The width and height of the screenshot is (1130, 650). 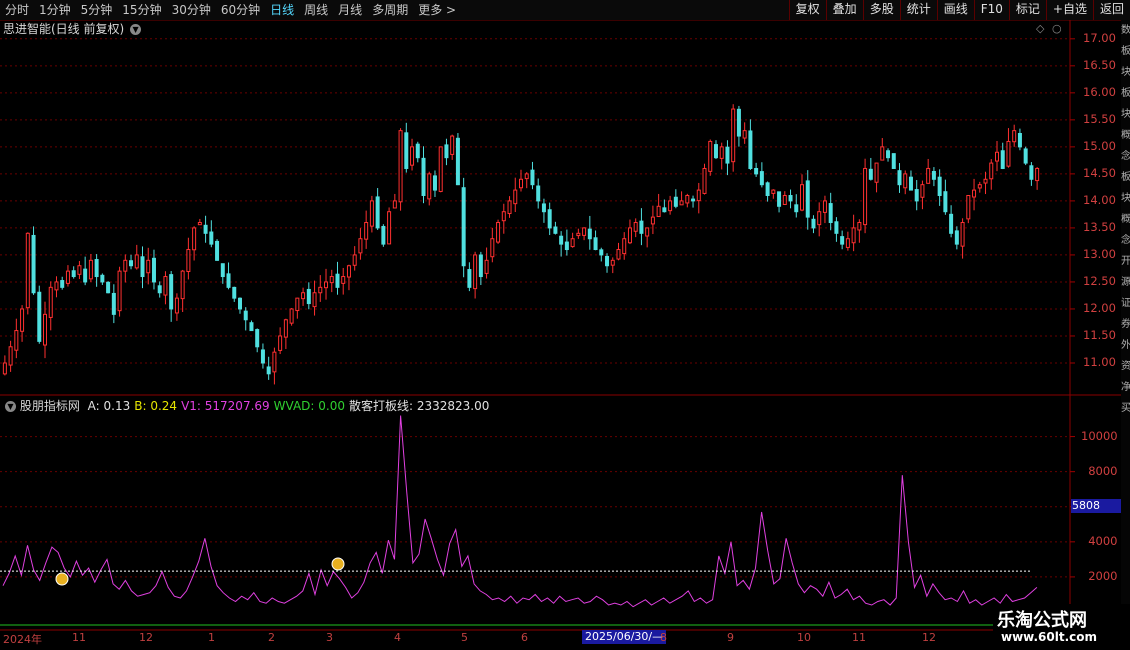 I want to click on price-tick-label: 12.00, so click(x=1099, y=307).